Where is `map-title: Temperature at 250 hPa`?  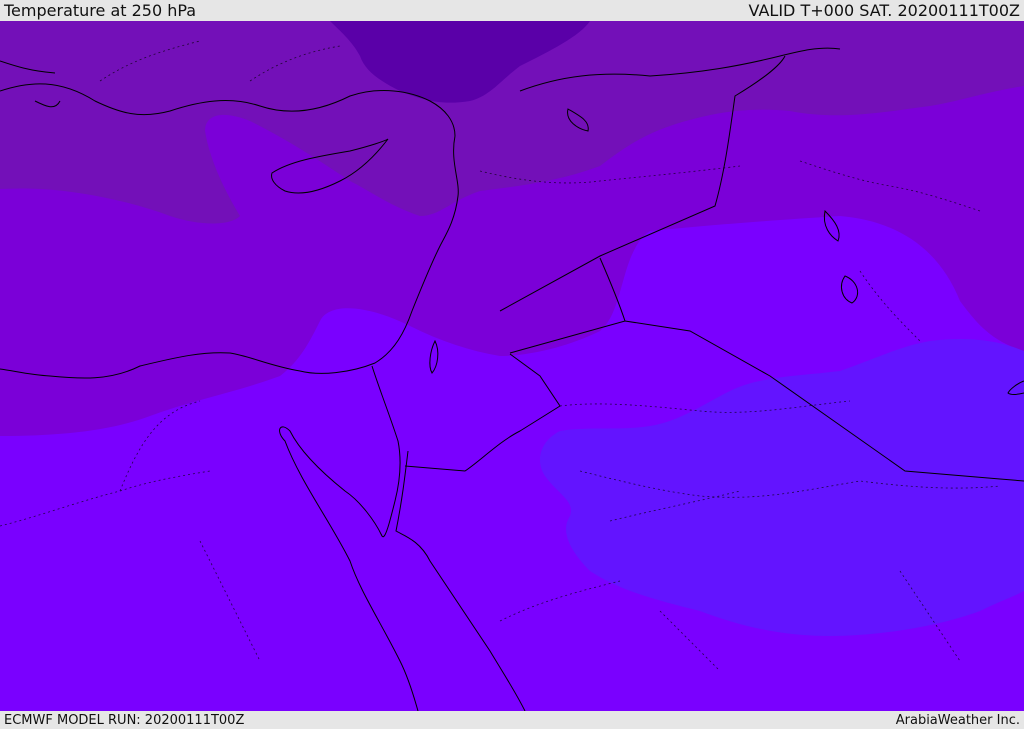 map-title: Temperature at 250 hPa is located at coordinates (100, 10).